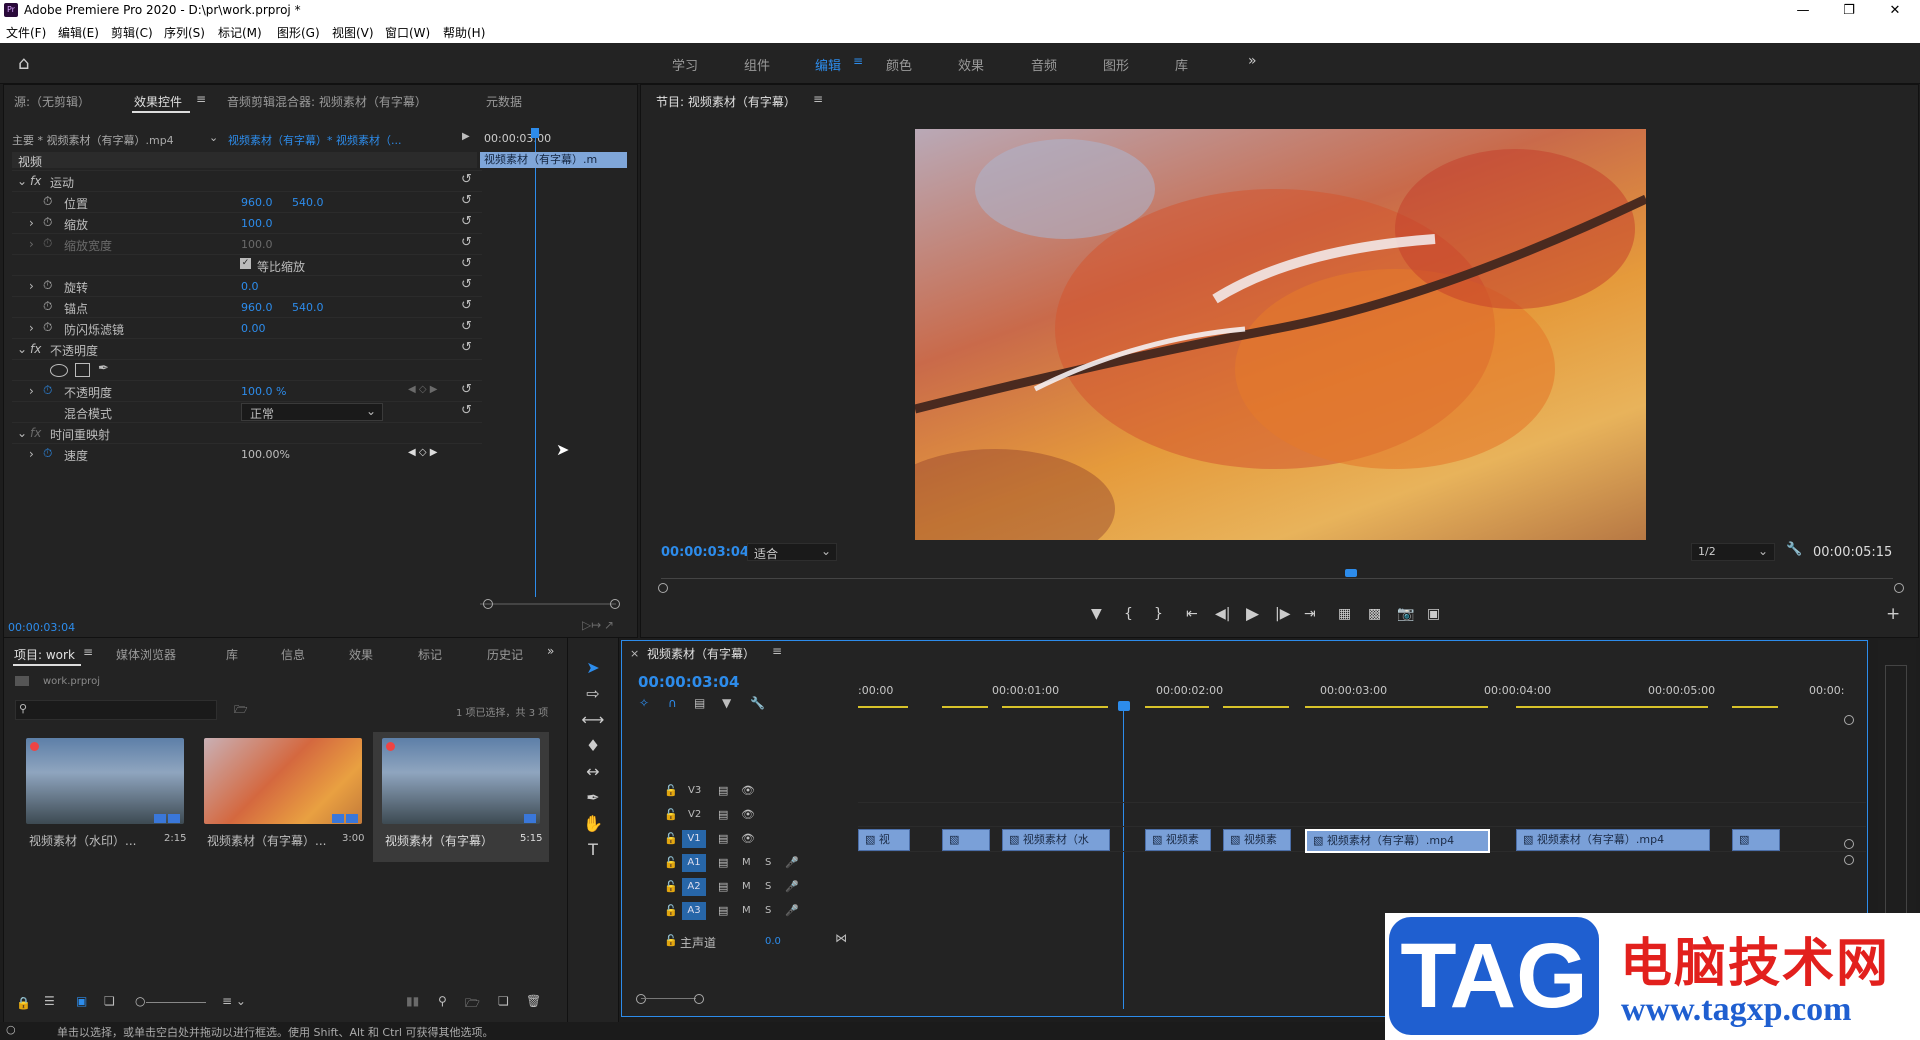  I want to click on keyframe-nav-icon: ◀ ◇ ▶, so click(422, 389).